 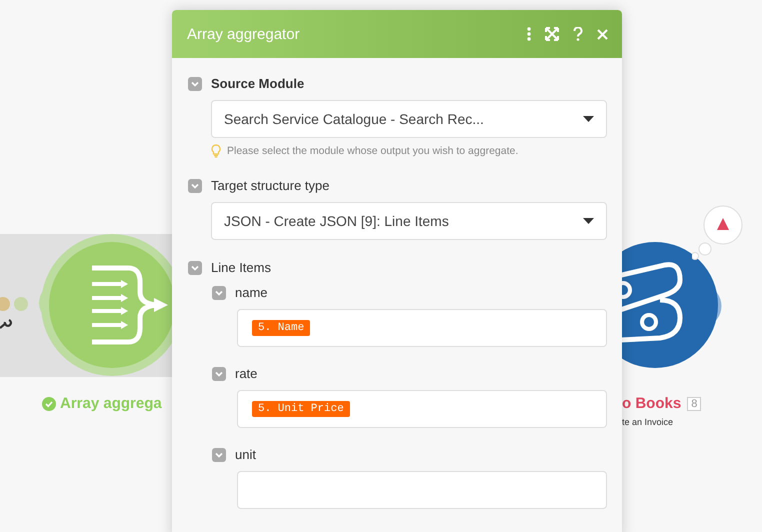 What do you see at coordinates (422, 490) in the screenshot?
I see `input-field` at bounding box center [422, 490].